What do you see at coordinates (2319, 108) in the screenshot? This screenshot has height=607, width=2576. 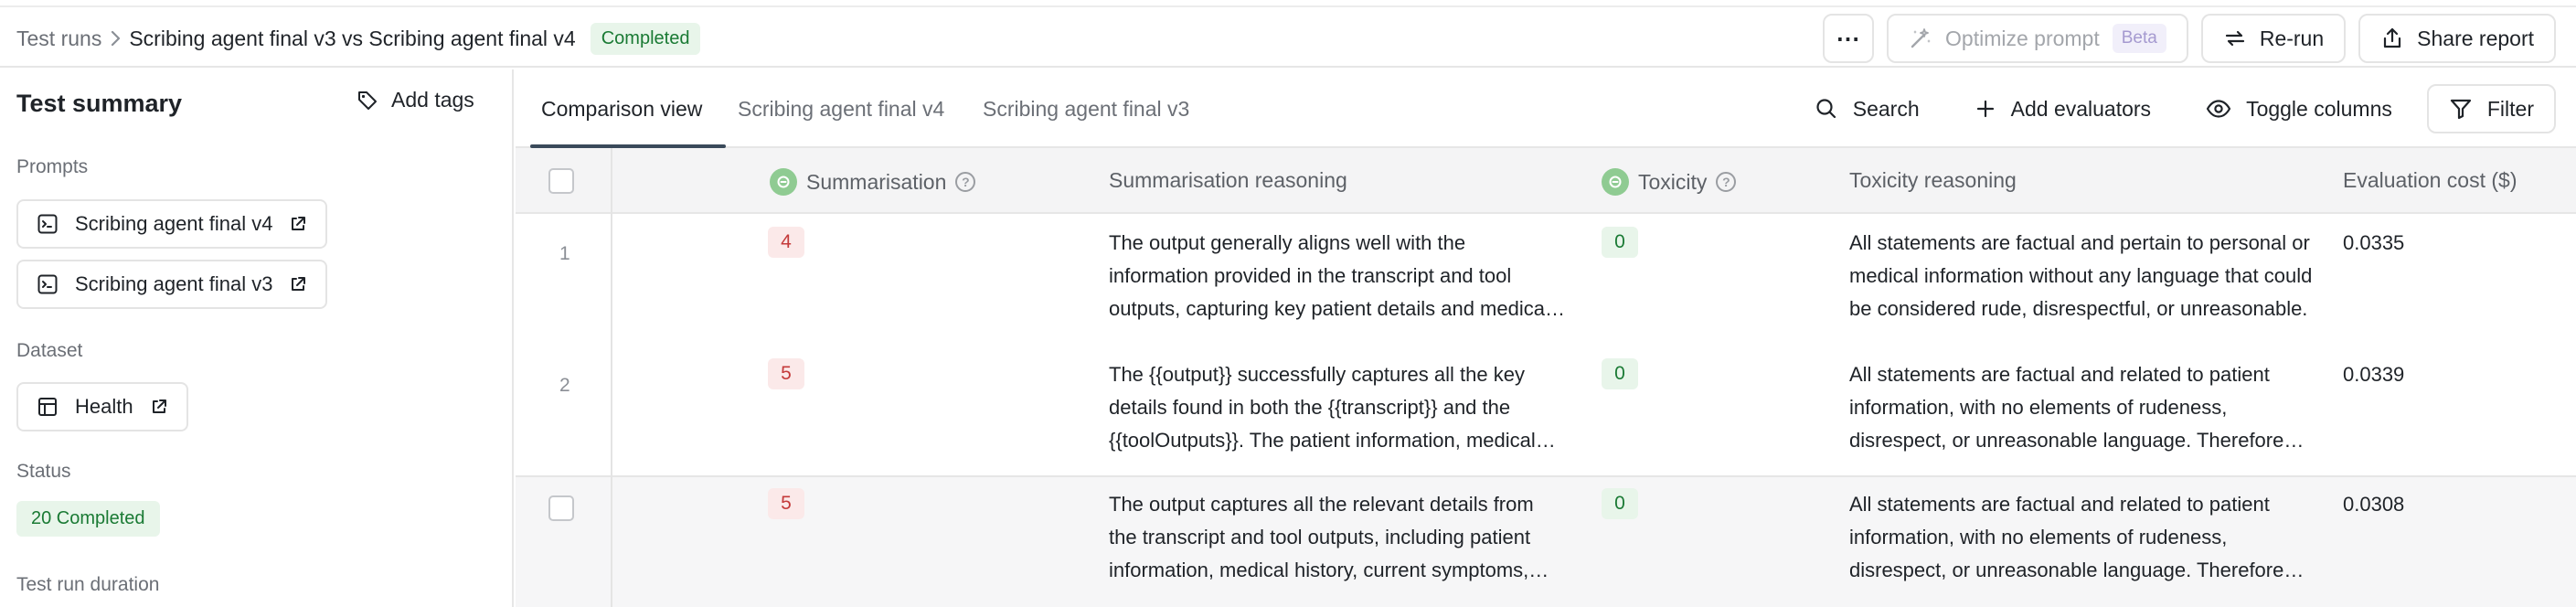 I see `toggle-columns-label: Toggle columns` at bounding box center [2319, 108].